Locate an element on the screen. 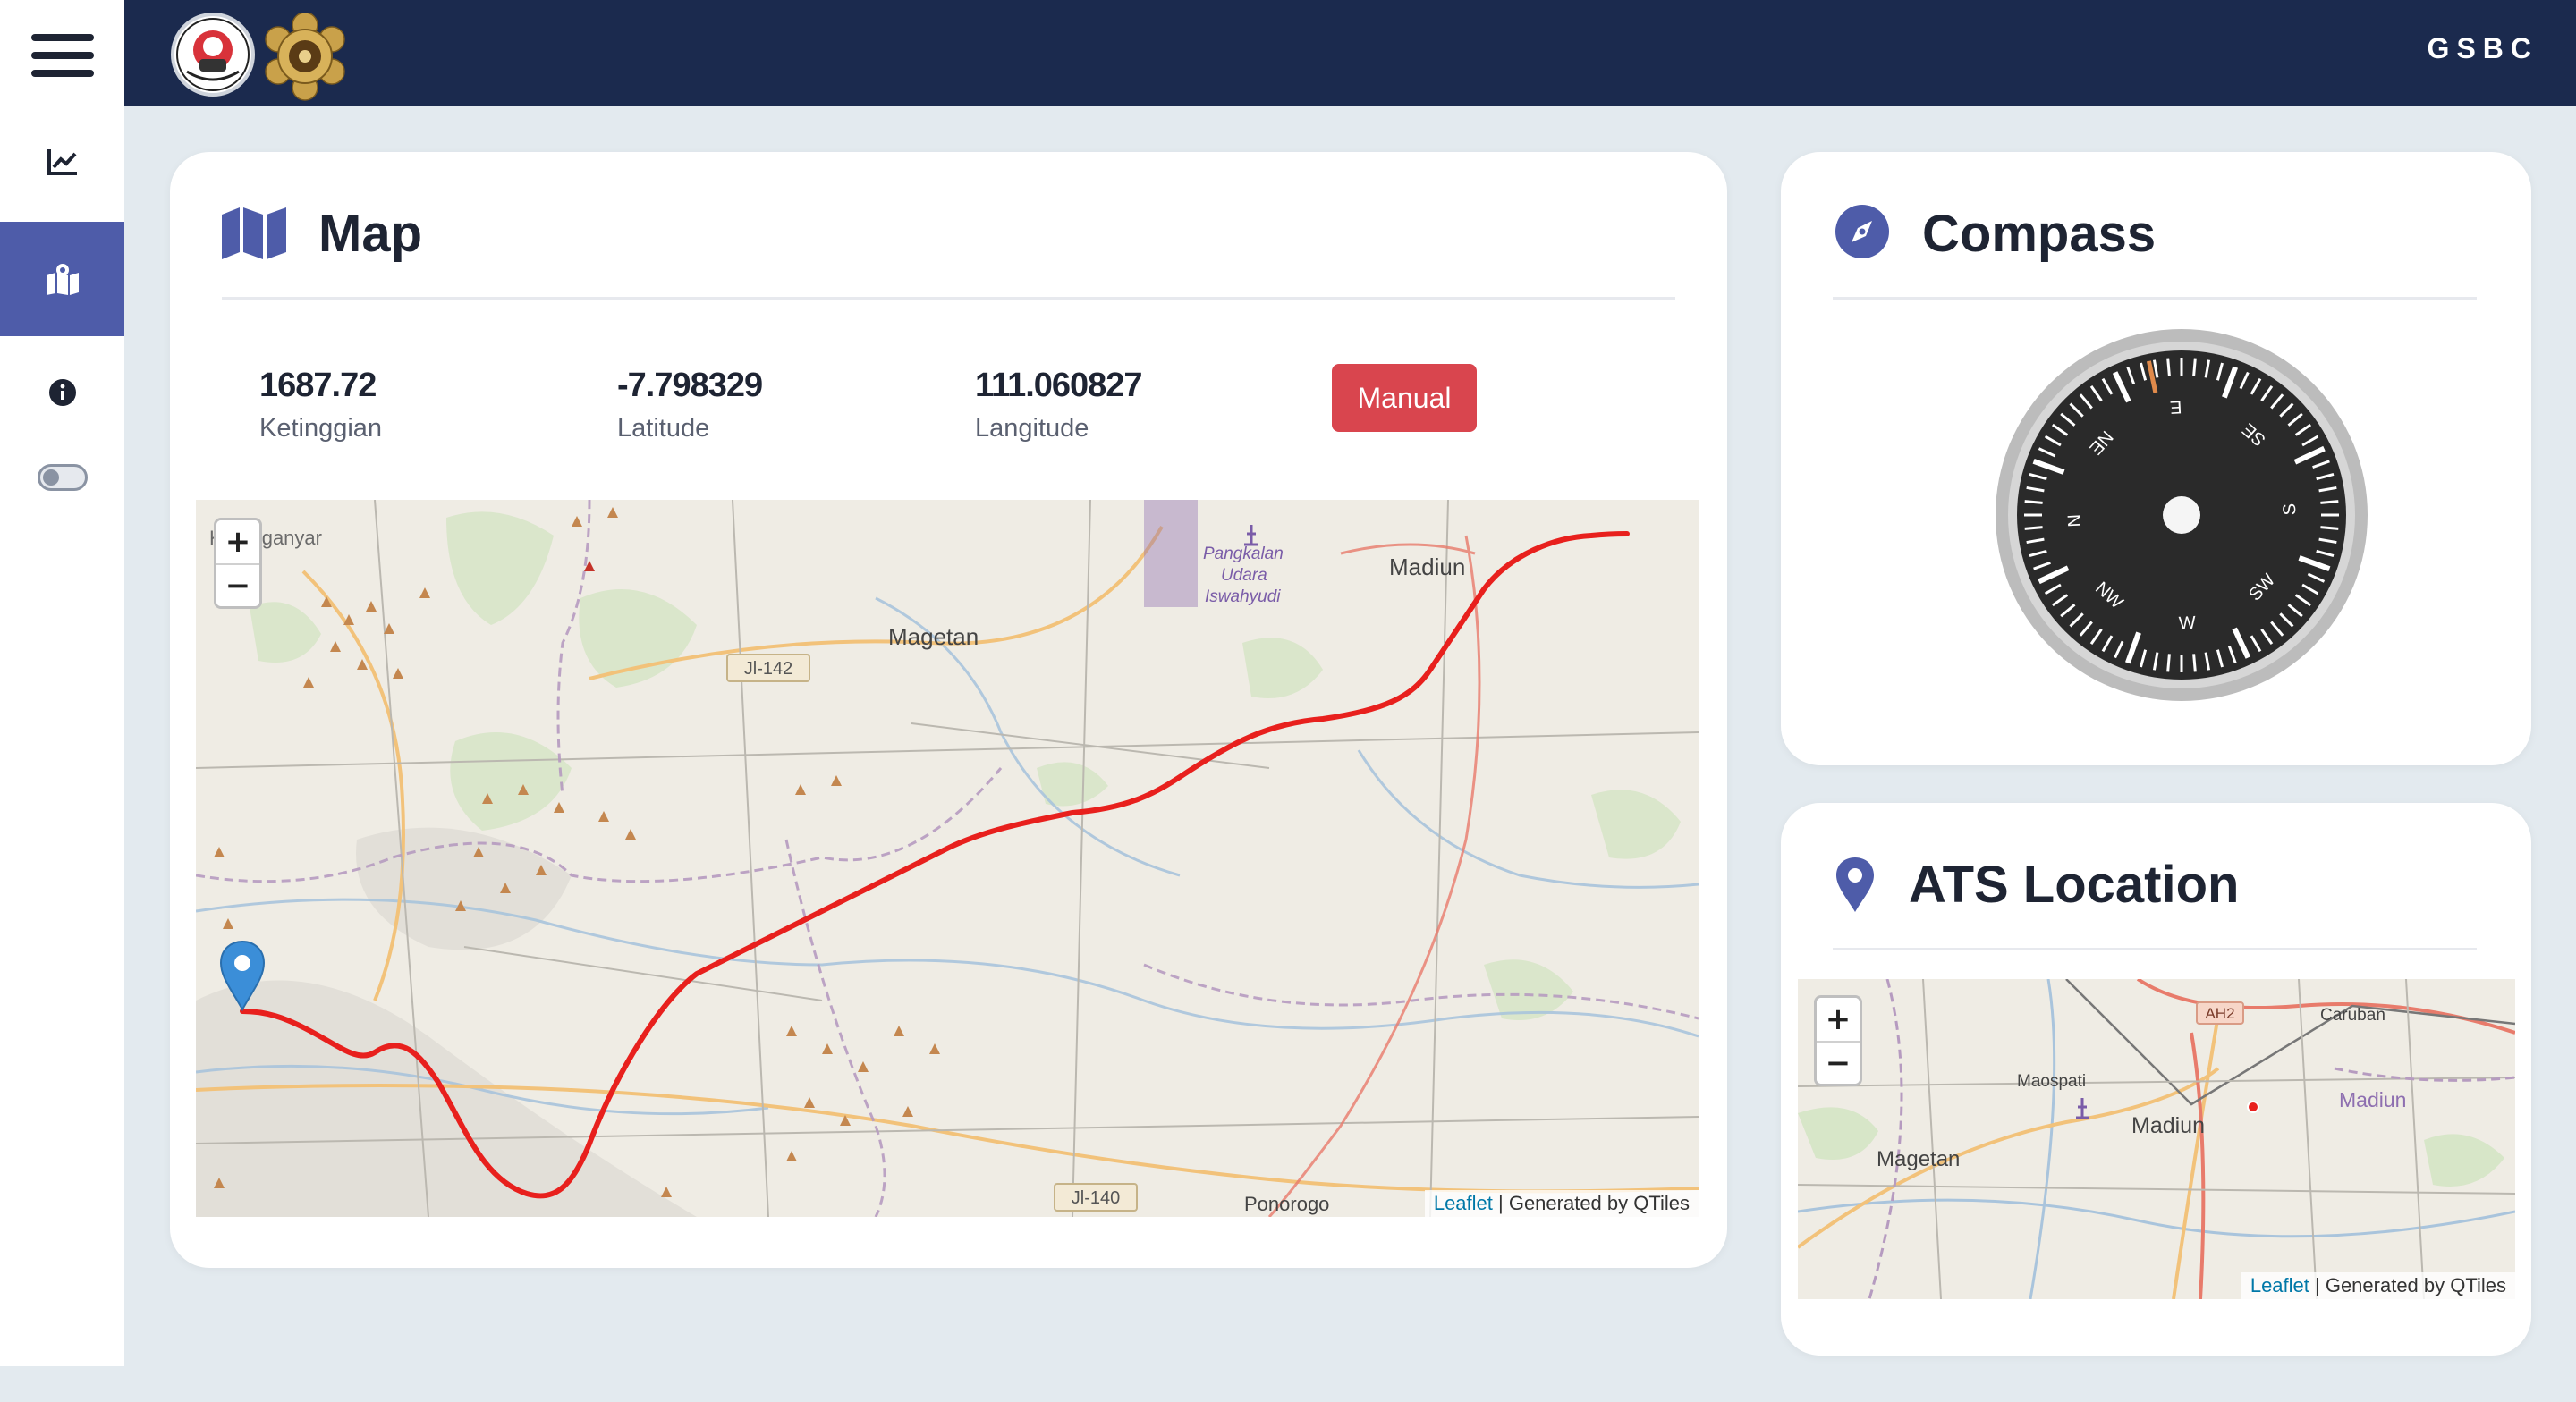  ats-map-zoom-control: + − is located at coordinates (1838, 1041).